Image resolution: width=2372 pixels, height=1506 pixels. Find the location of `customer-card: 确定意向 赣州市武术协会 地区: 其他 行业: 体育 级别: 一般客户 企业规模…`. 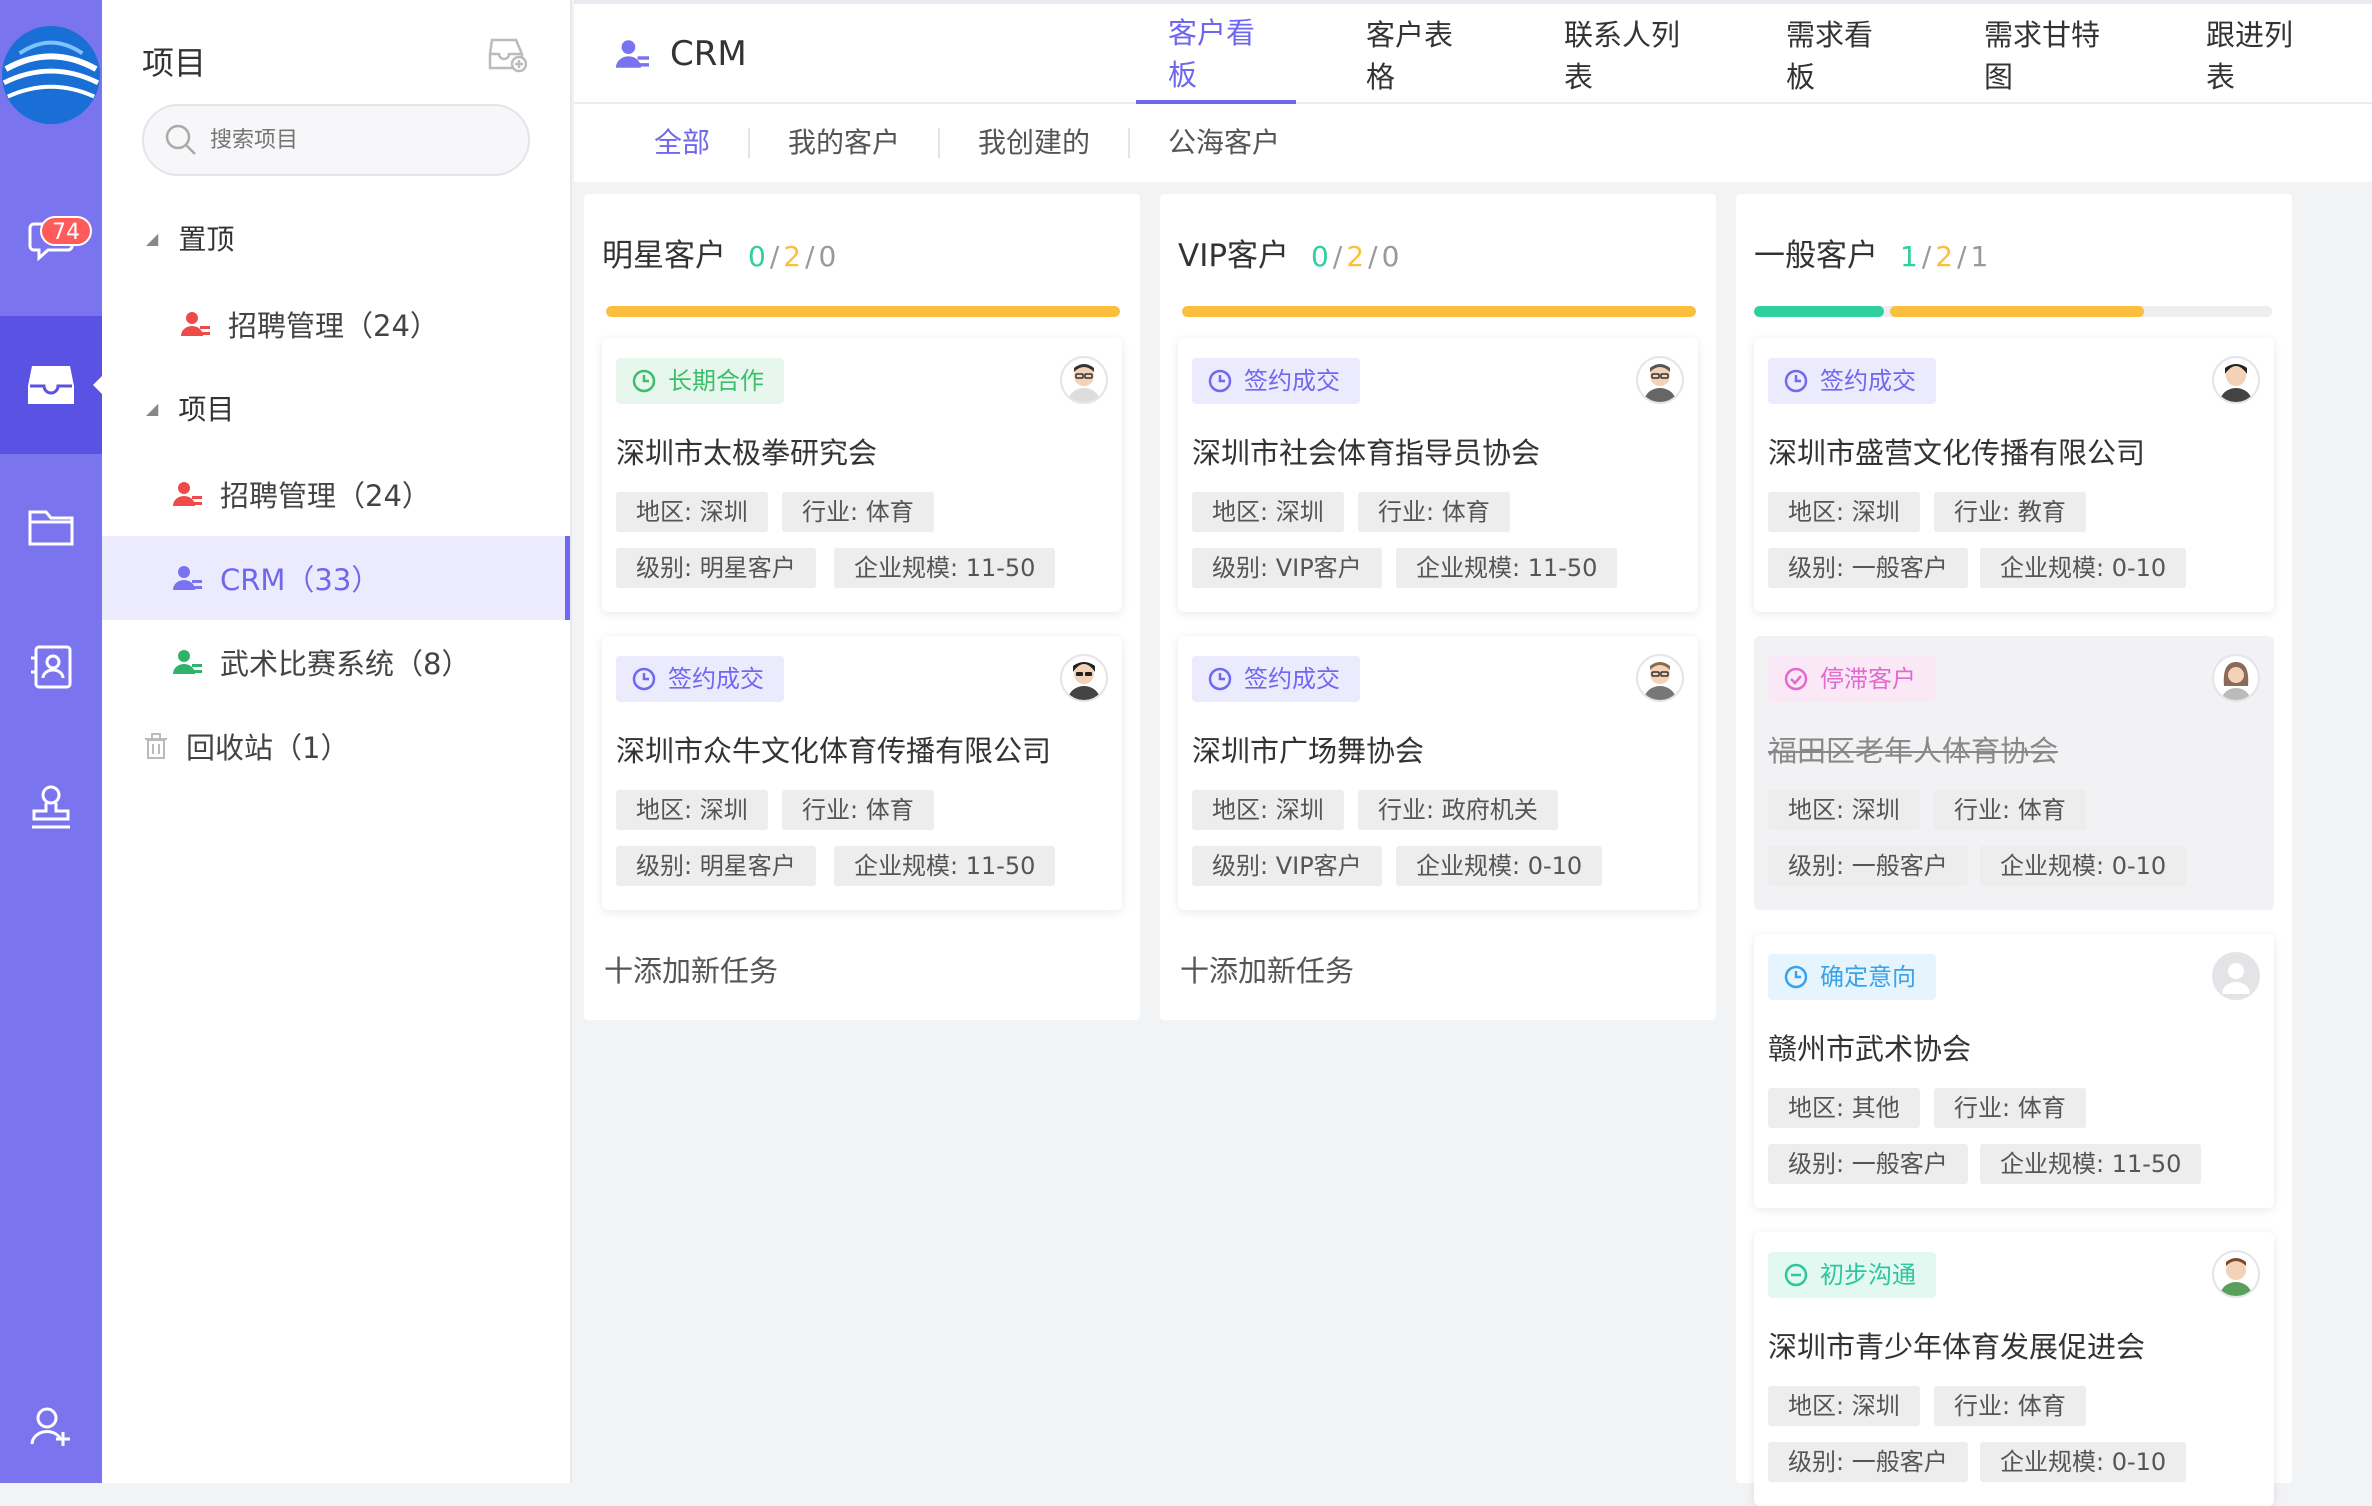

customer-card: 确定意向 赣州市武术协会 地区: 其他 行业: 体育 级别: 一般客户 企业规模… is located at coordinates (2014, 1071).